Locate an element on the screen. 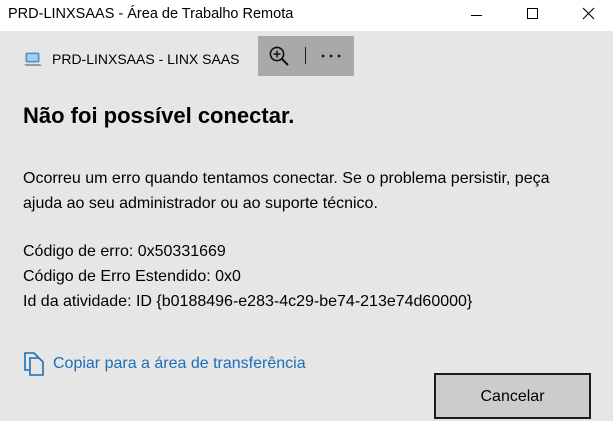 The width and height of the screenshot is (613, 421). computer-icon is located at coordinates (33, 59).